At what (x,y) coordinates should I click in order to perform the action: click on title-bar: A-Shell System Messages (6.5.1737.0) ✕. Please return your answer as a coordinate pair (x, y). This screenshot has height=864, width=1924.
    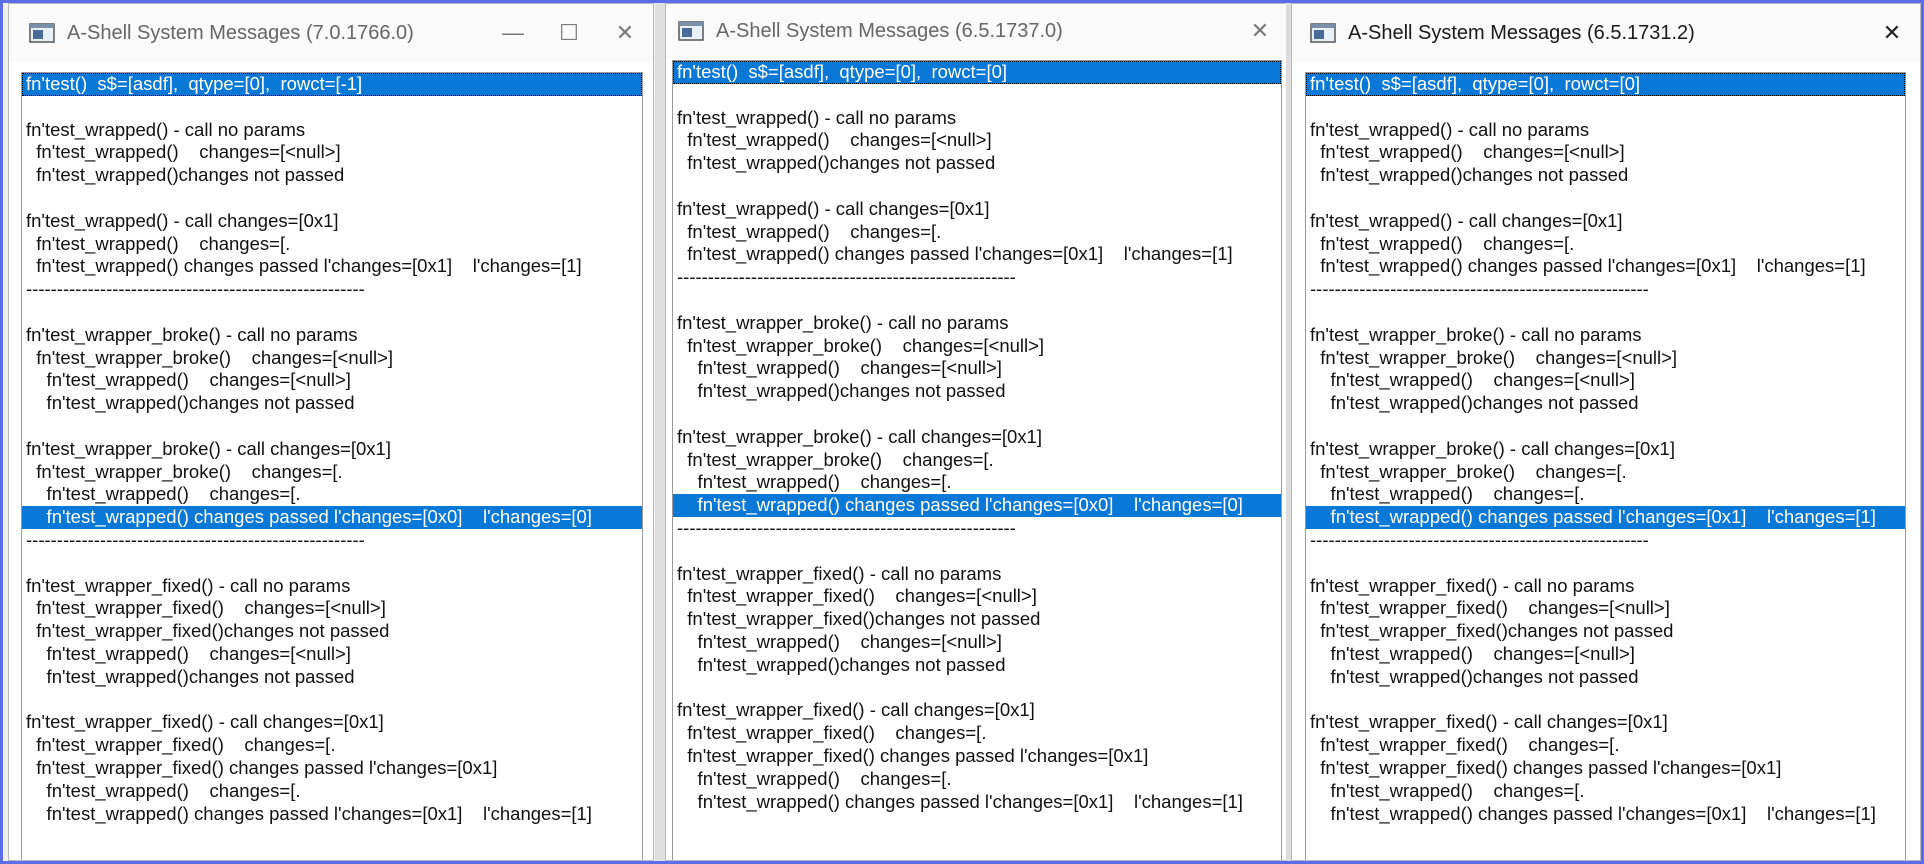
    Looking at the image, I should click on (977, 31).